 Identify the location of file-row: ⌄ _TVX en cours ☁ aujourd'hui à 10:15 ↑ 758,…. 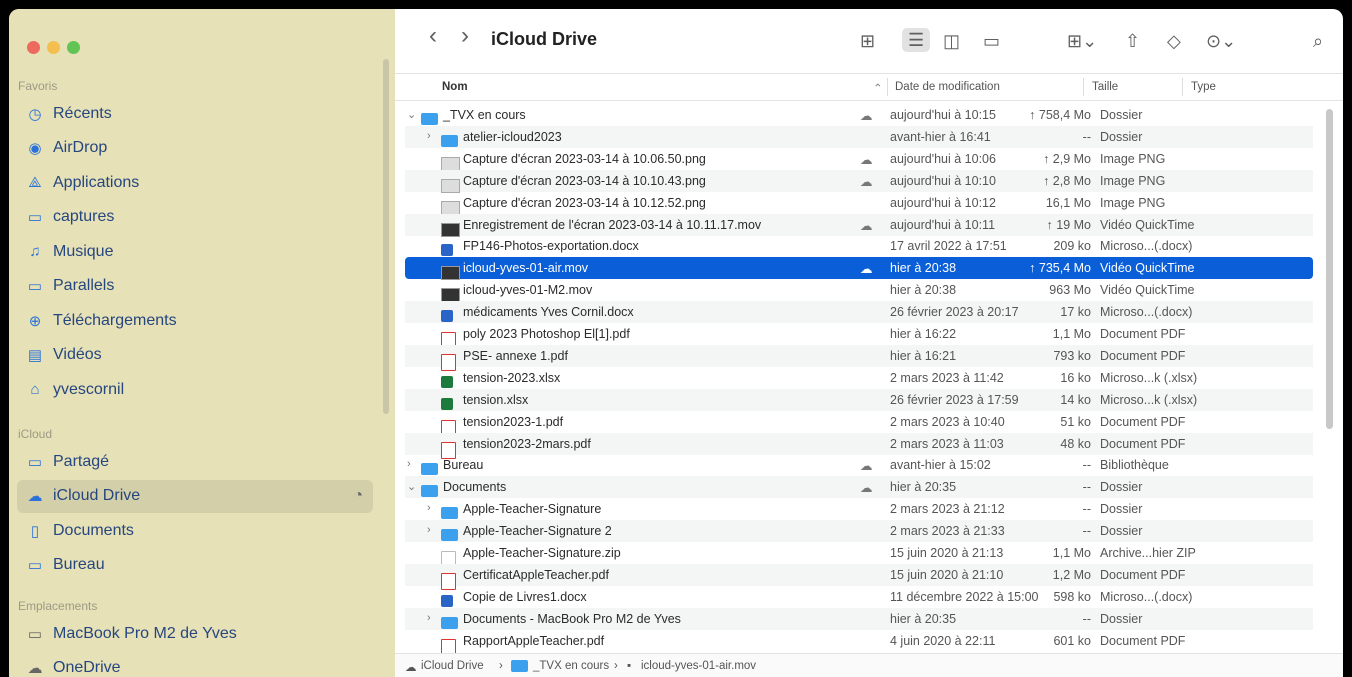
(859, 115).